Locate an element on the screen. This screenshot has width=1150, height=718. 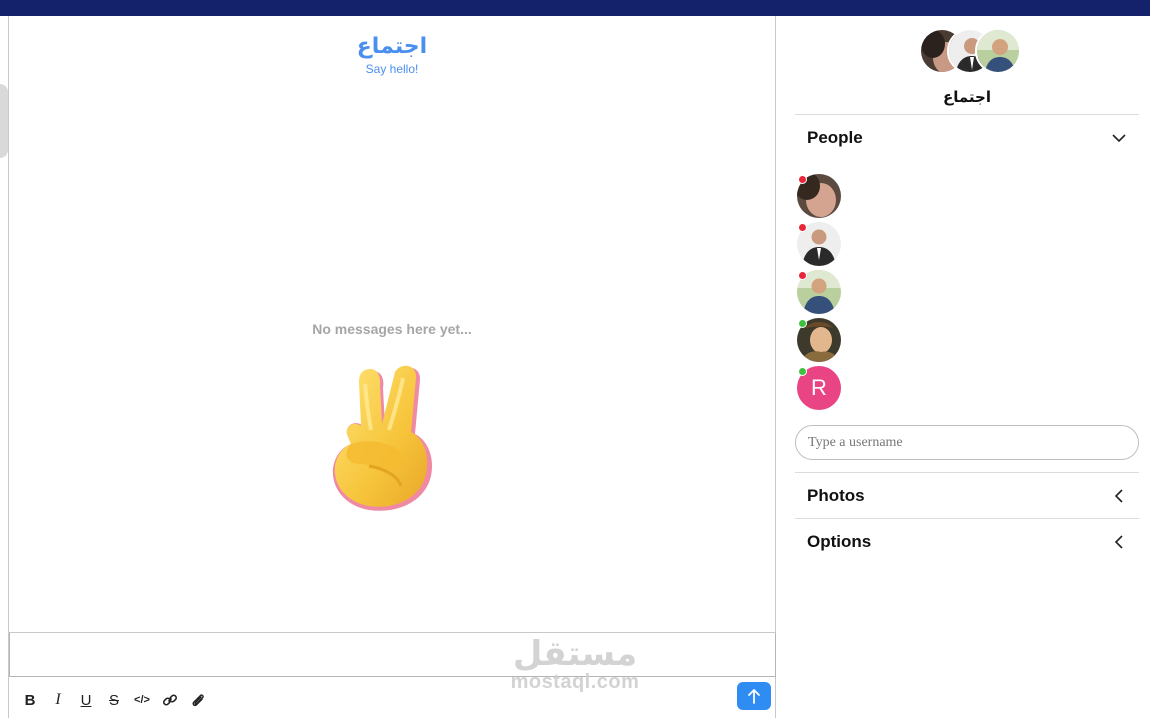
victory-hand-icon is located at coordinates (382, 438).